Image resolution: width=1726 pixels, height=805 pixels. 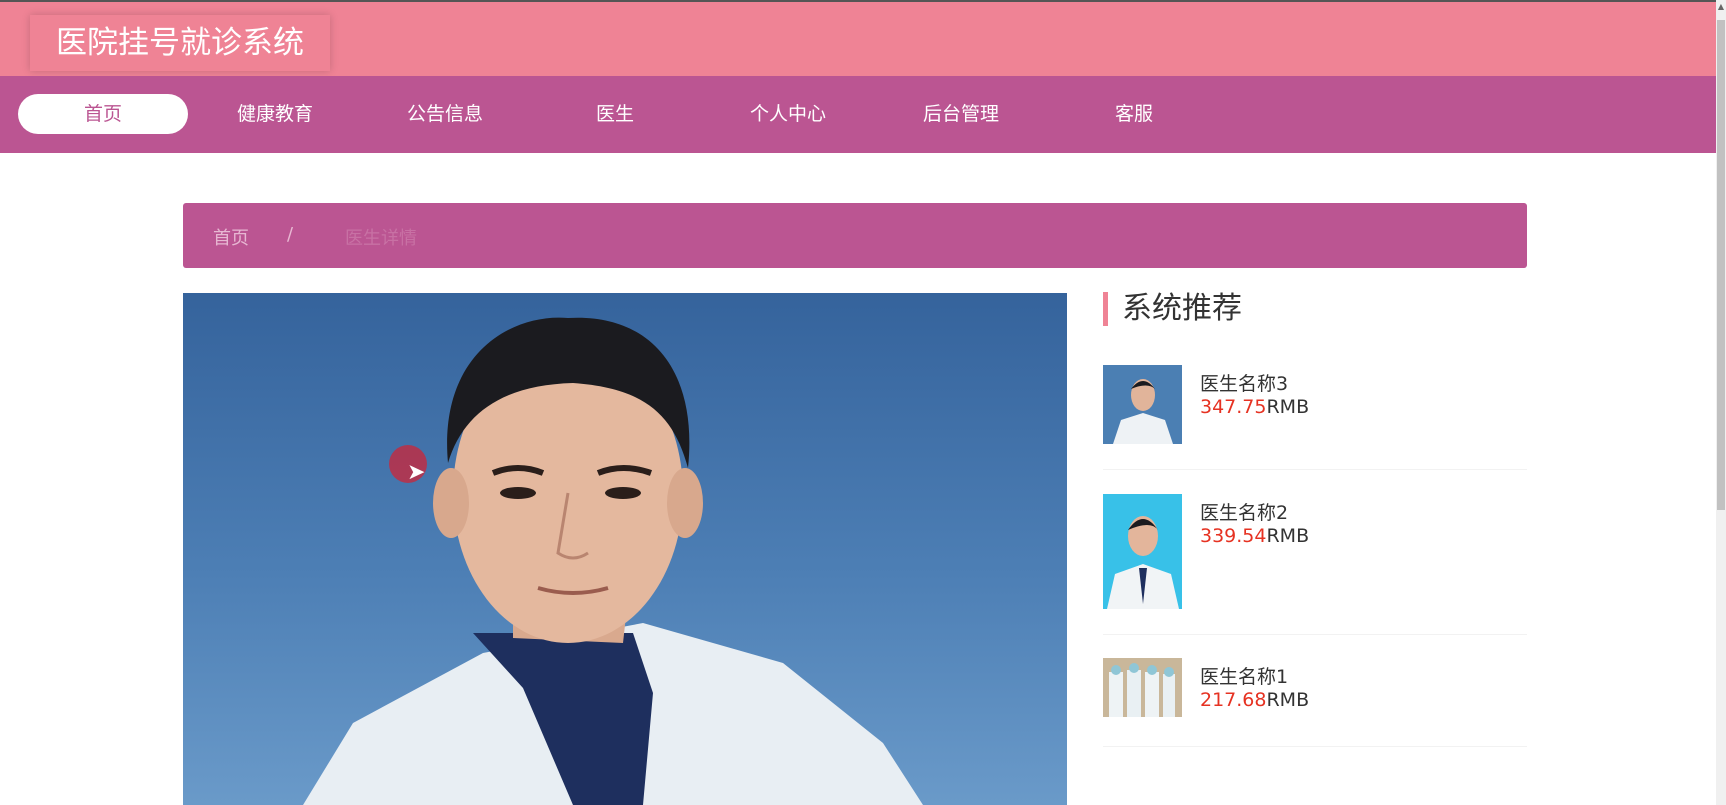 I want to click on page-scrollbar: ▲, so click(x=1721, y=402).